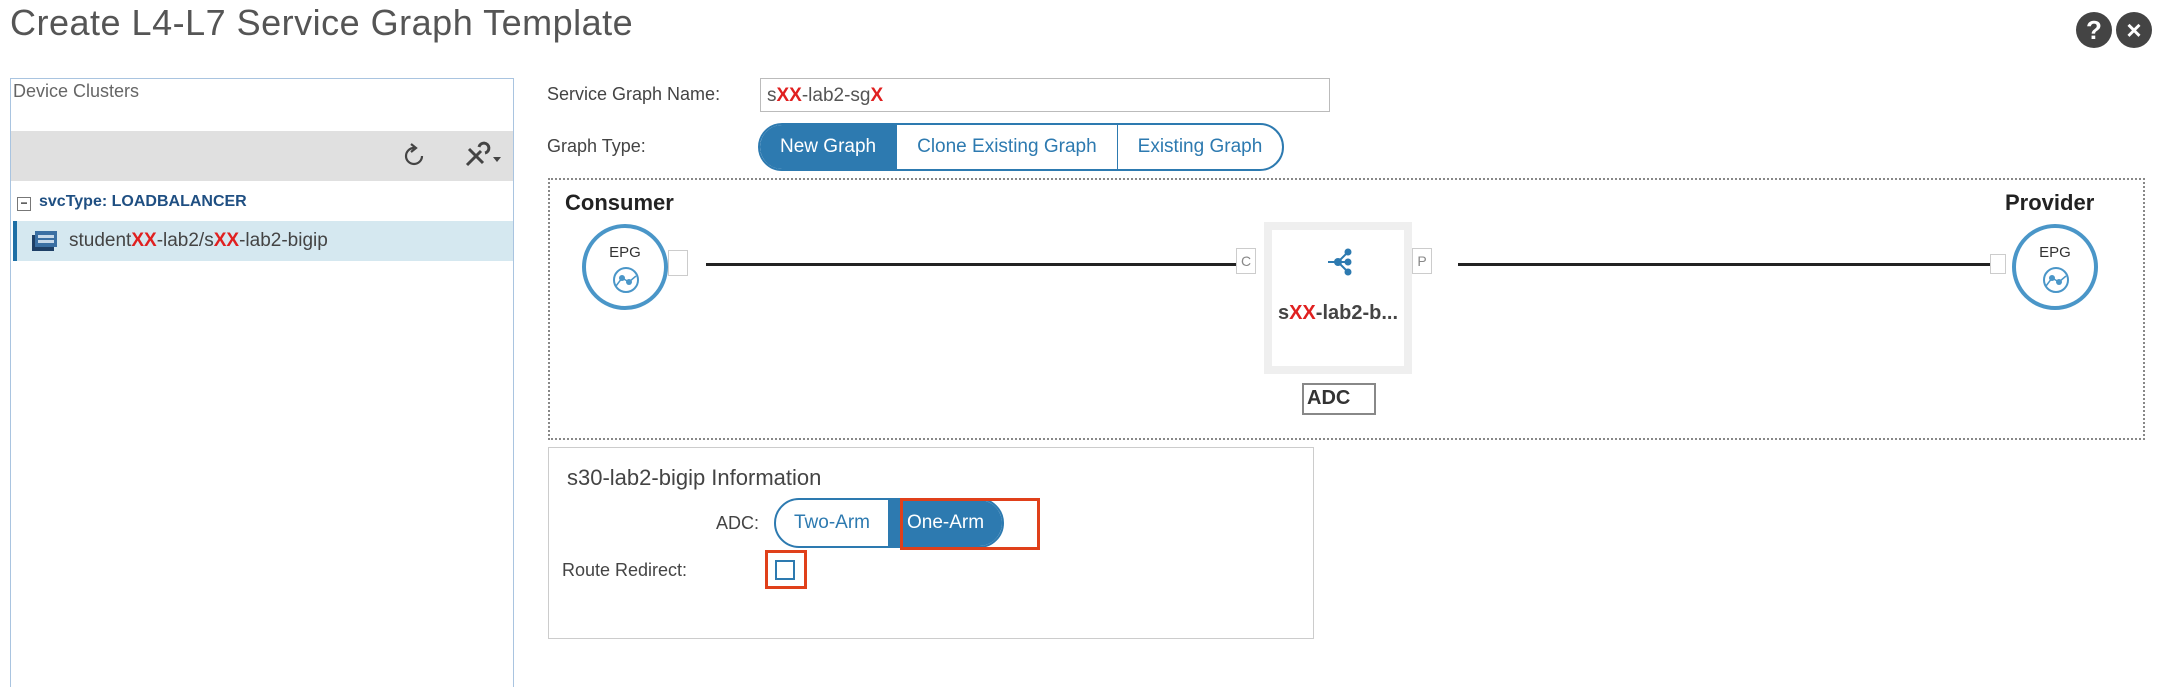 Image resolution: width=2160 pixels, height=687 pixels. What do you see at coordinates (678, 263) in the screenshot?
I see `consumer-epg-port` at bounding box center [678, 263].